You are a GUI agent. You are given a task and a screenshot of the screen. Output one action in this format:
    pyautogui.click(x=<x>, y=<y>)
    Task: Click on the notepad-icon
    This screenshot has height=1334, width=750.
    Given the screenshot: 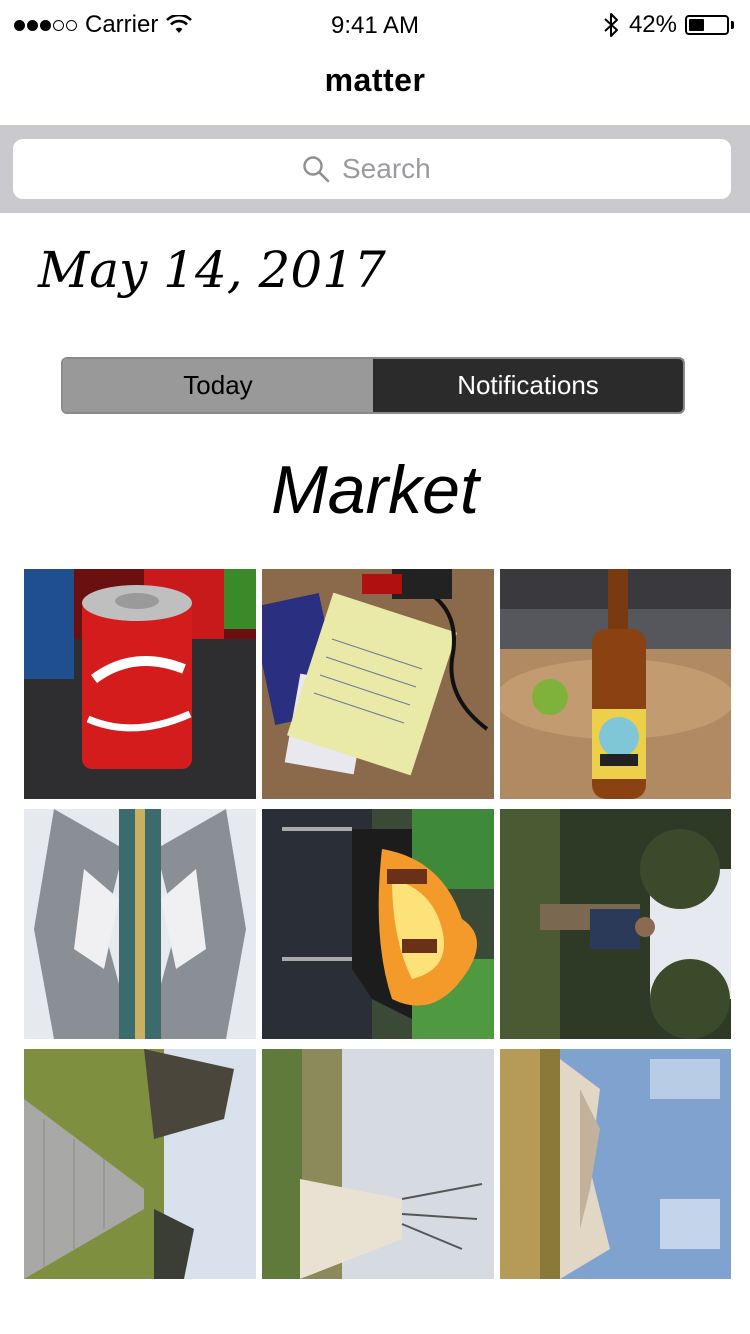 What is the action you would take?
    pyautogui.click(x=378, y=684)
    